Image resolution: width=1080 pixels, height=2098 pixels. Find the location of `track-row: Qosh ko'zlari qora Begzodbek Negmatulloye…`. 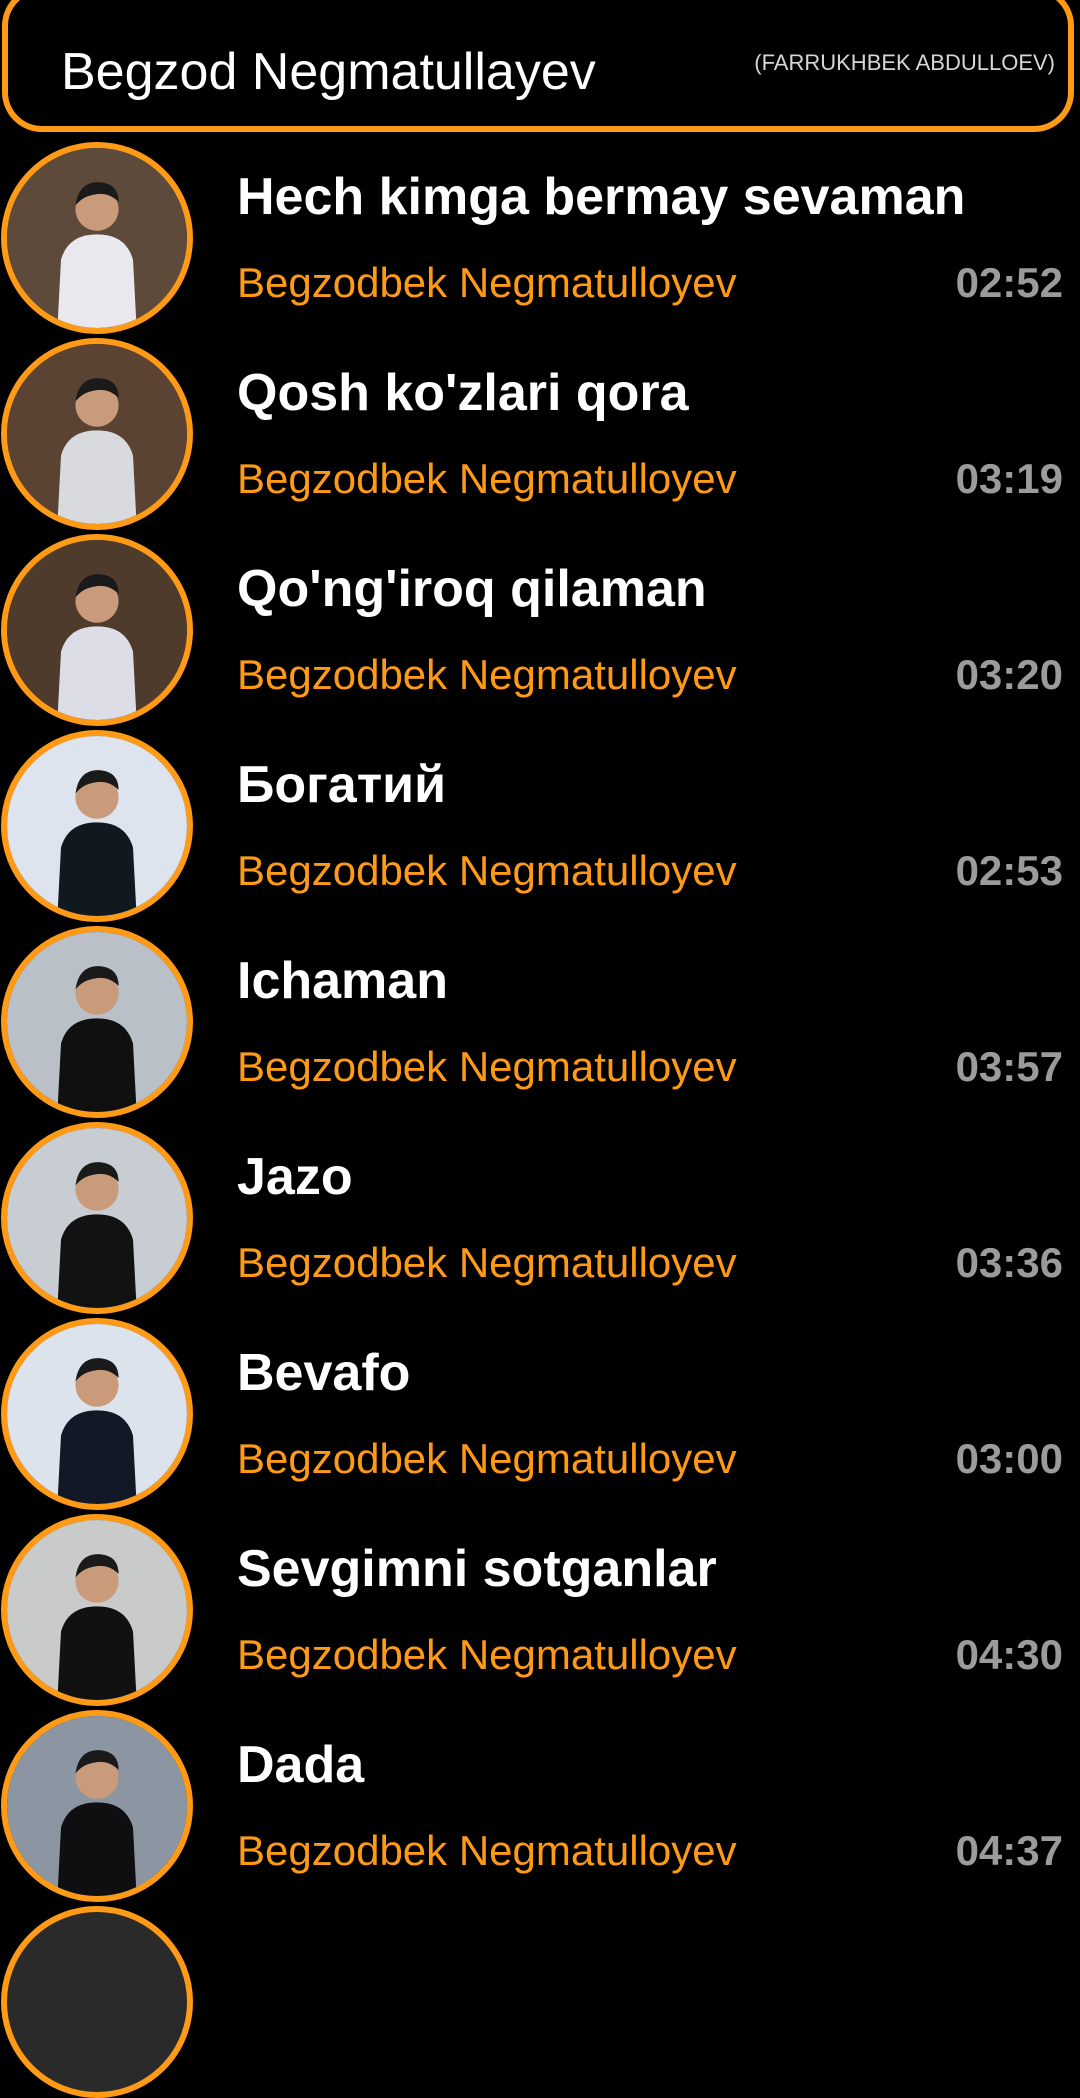

track-row: Qosh ko'zlari qora Begzodbek Negmatulloye… is located at coordinates (540, 436).